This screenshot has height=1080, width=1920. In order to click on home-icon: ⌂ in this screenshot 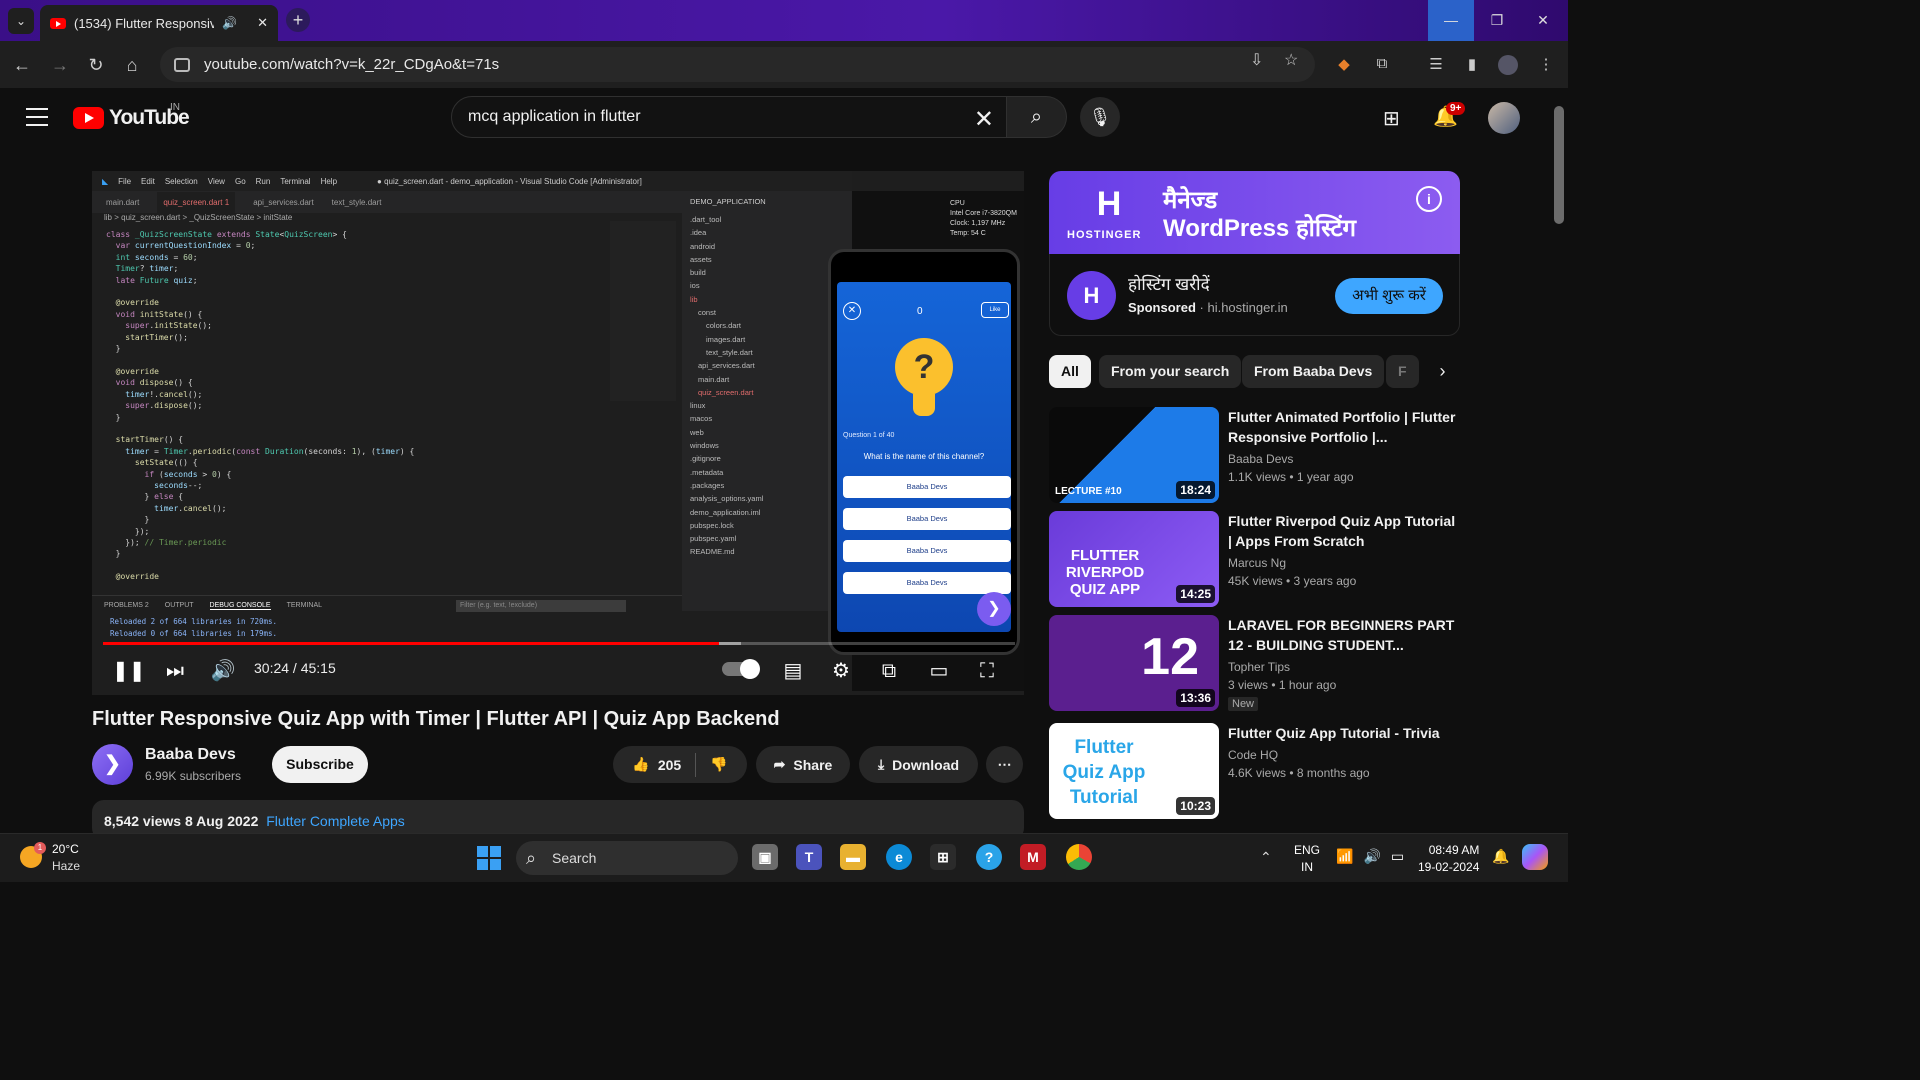, I will do `click(132, 65)`.